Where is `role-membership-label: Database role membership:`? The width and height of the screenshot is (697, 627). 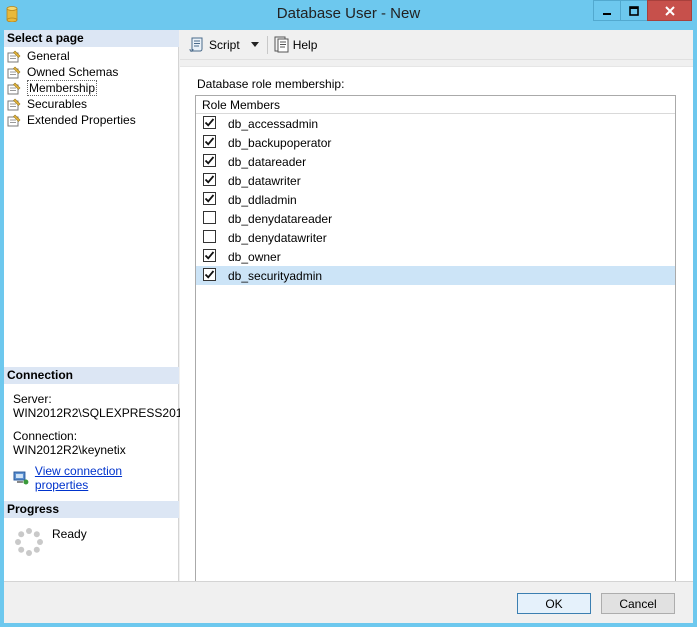 role-membership-label: Database role membership: is located at coordinates (271, 84).